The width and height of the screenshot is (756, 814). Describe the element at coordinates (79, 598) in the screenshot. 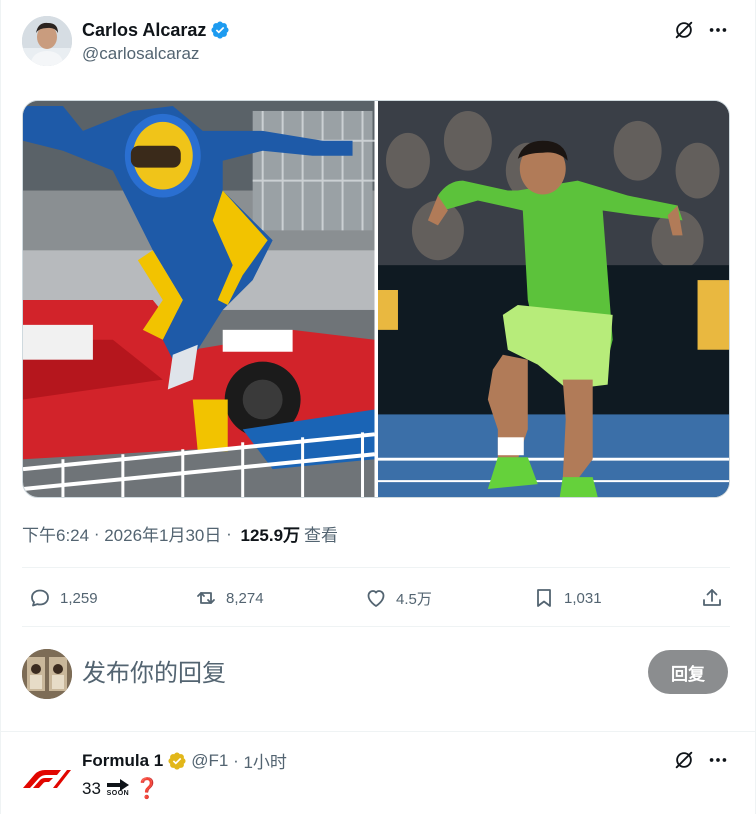

I see `reply-count: 1,259` at that location.